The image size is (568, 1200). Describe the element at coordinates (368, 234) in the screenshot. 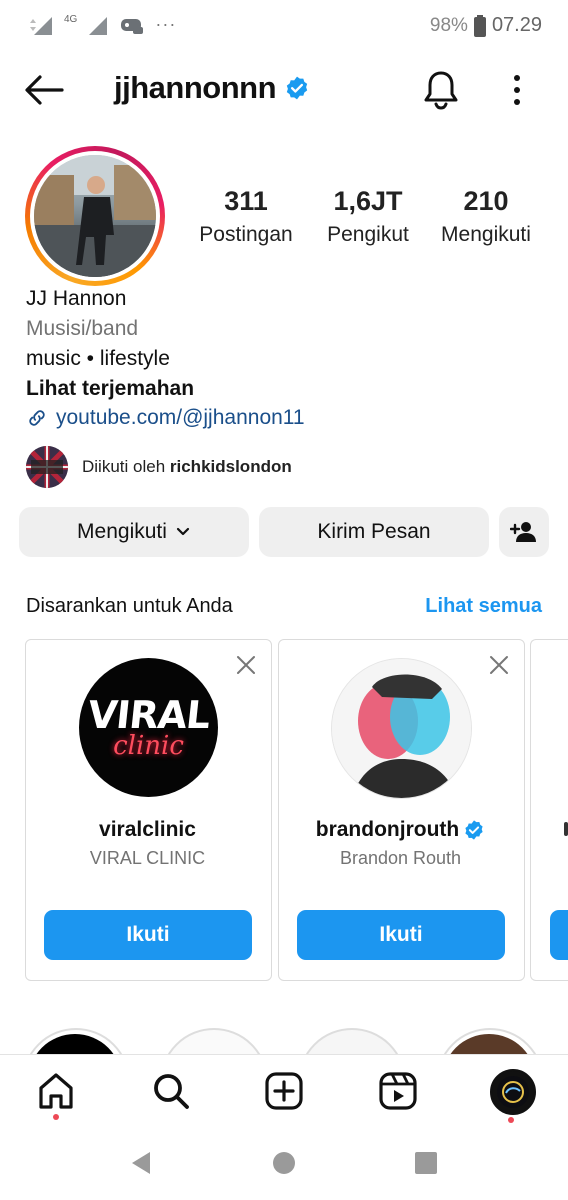

I see `followers-label: Pengikut` at that location.